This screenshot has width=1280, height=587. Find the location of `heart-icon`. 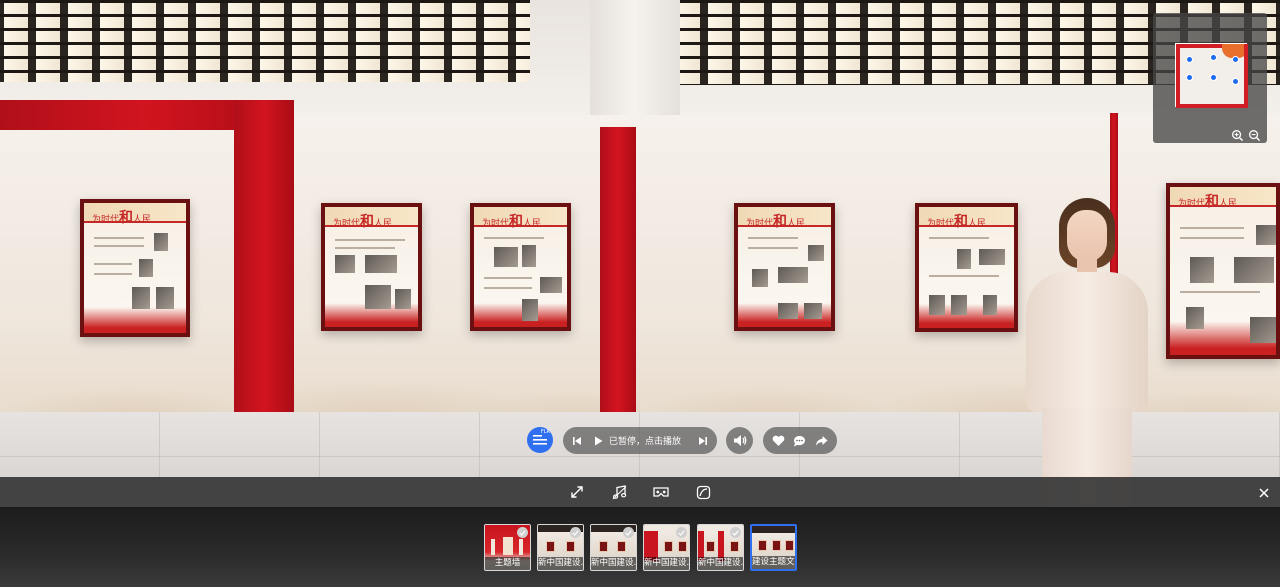

heart-icon is located at coordinates (778, 441).